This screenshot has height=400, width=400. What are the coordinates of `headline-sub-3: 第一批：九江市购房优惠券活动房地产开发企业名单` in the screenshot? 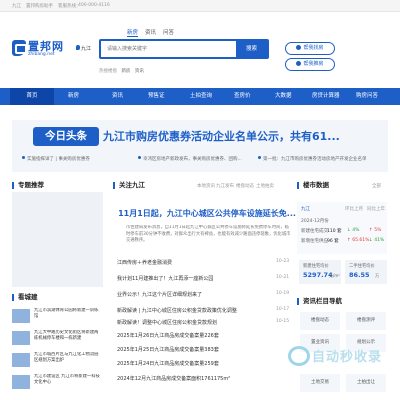 It's located at (323, 159).